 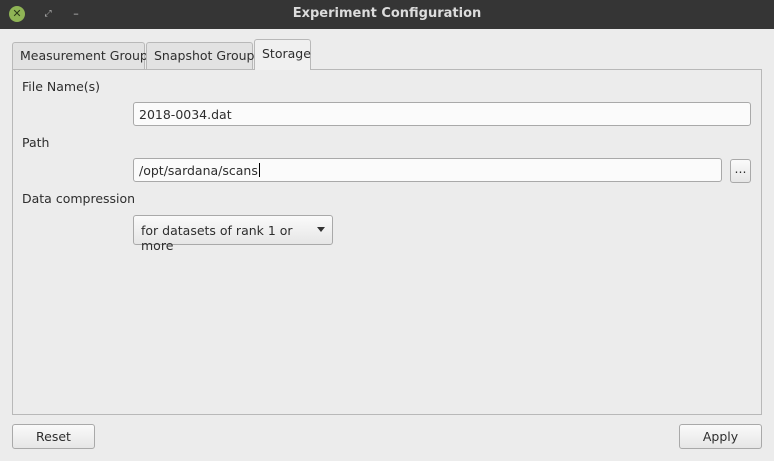 I want to click on text-cursor, so click(x=259, y=170).